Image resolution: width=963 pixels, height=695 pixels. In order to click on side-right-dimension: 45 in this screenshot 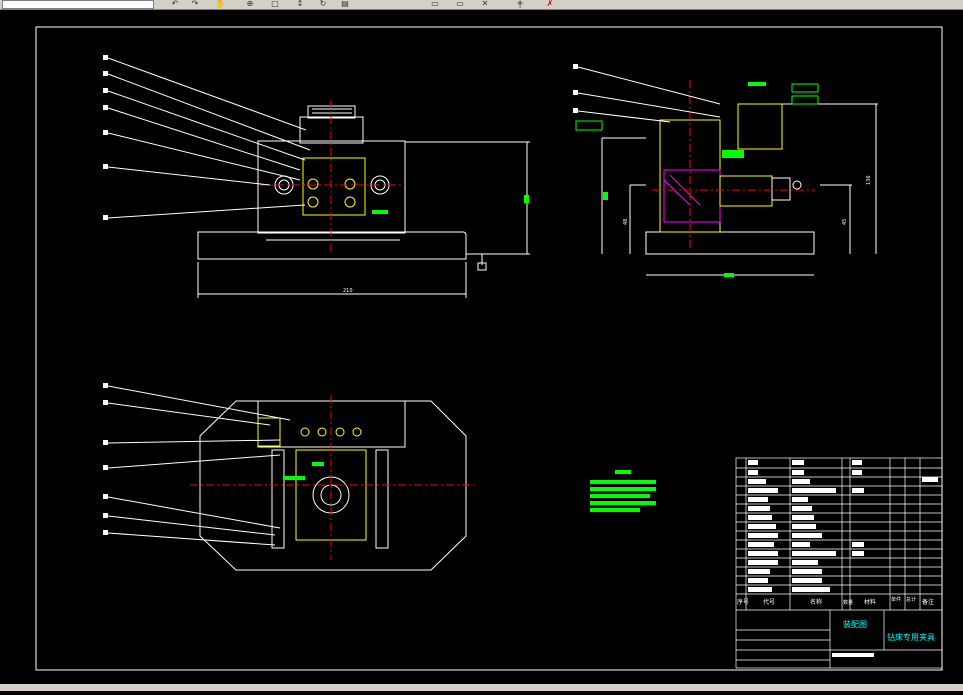, I will do `click(845, 222)`.